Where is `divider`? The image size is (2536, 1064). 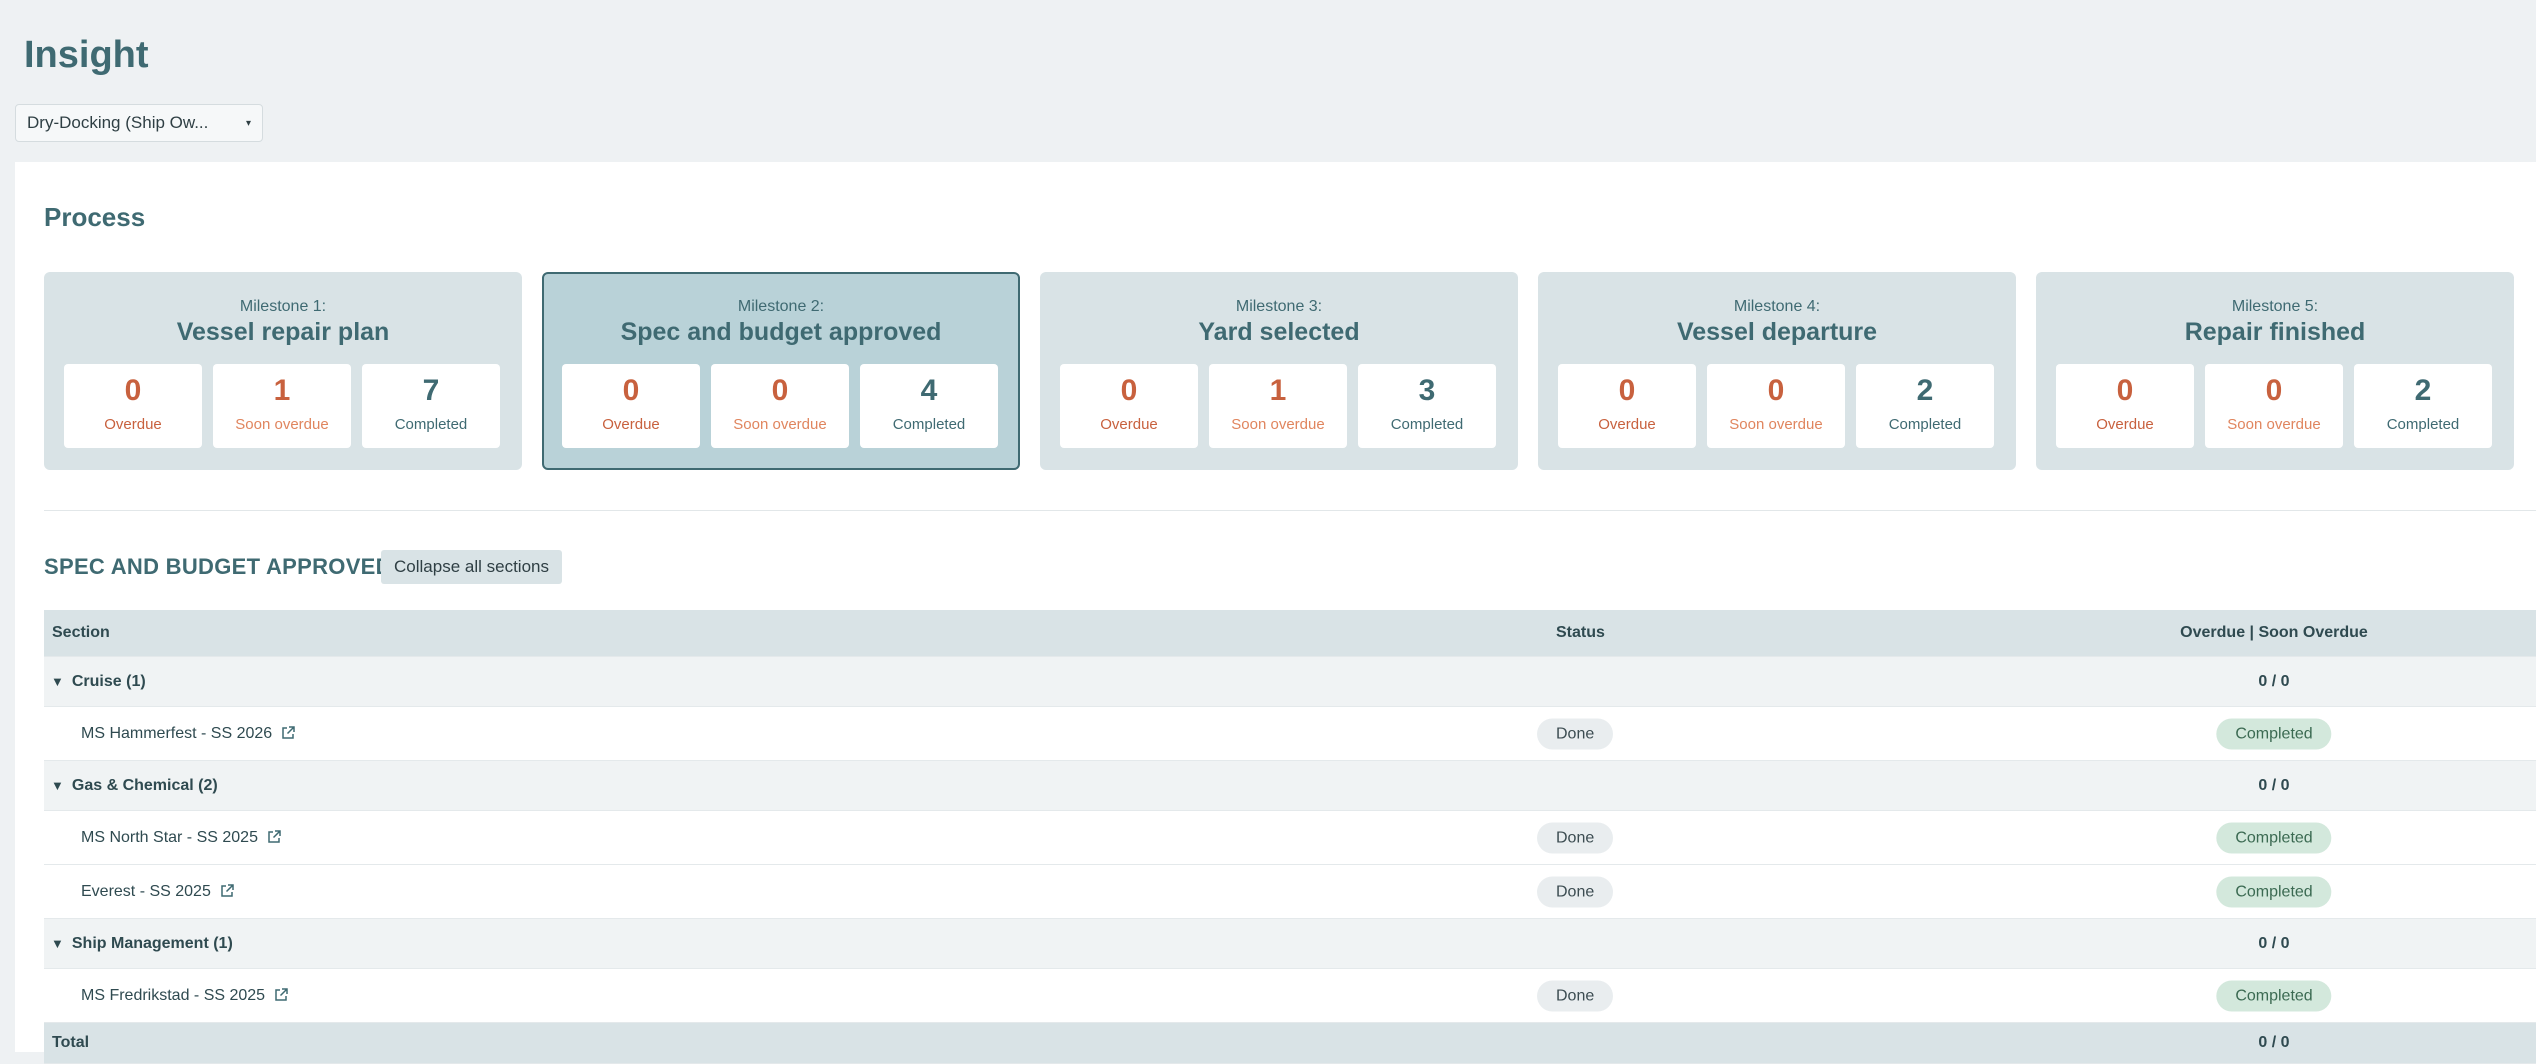
divider is located at coordinates (1290, 510).